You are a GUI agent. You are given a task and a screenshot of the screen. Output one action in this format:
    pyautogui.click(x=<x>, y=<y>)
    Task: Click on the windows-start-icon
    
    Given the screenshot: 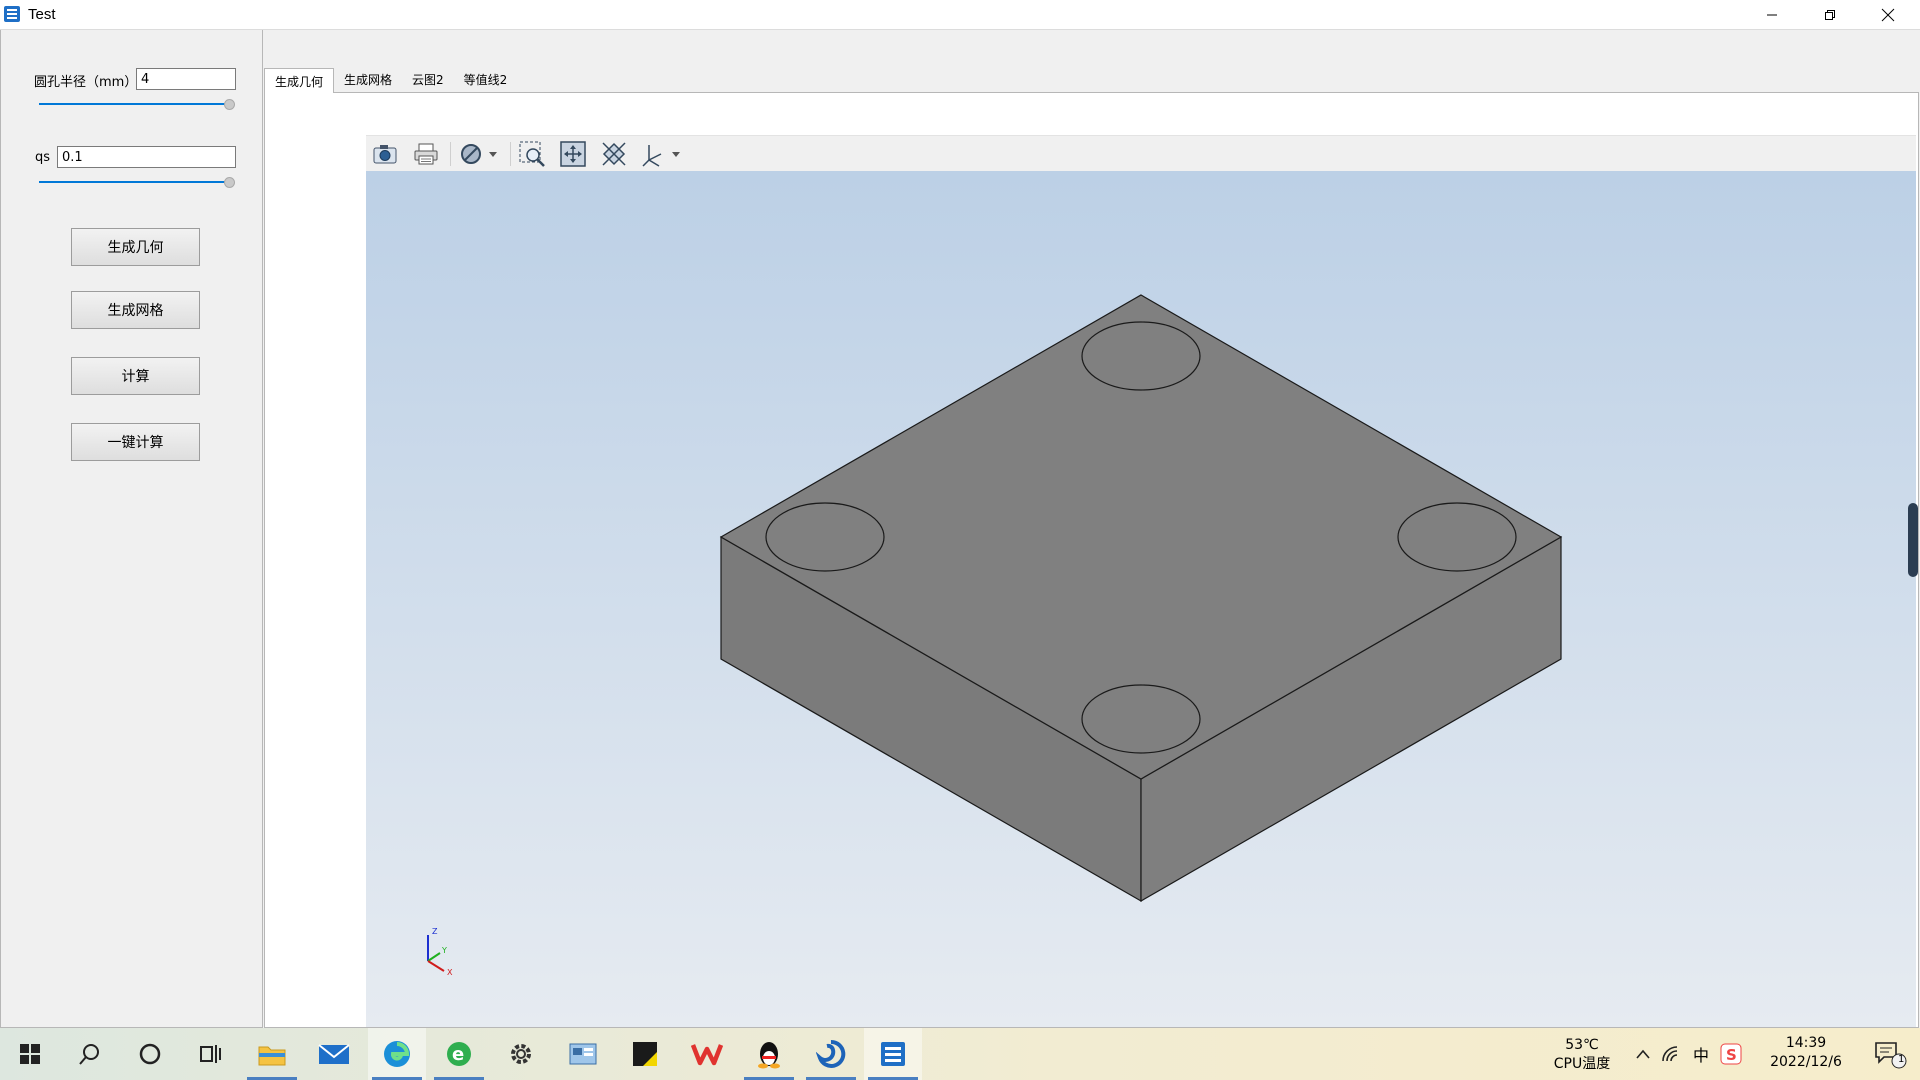 What is the action you would take?
    pyautogui.click(x=30, y=1054)
    